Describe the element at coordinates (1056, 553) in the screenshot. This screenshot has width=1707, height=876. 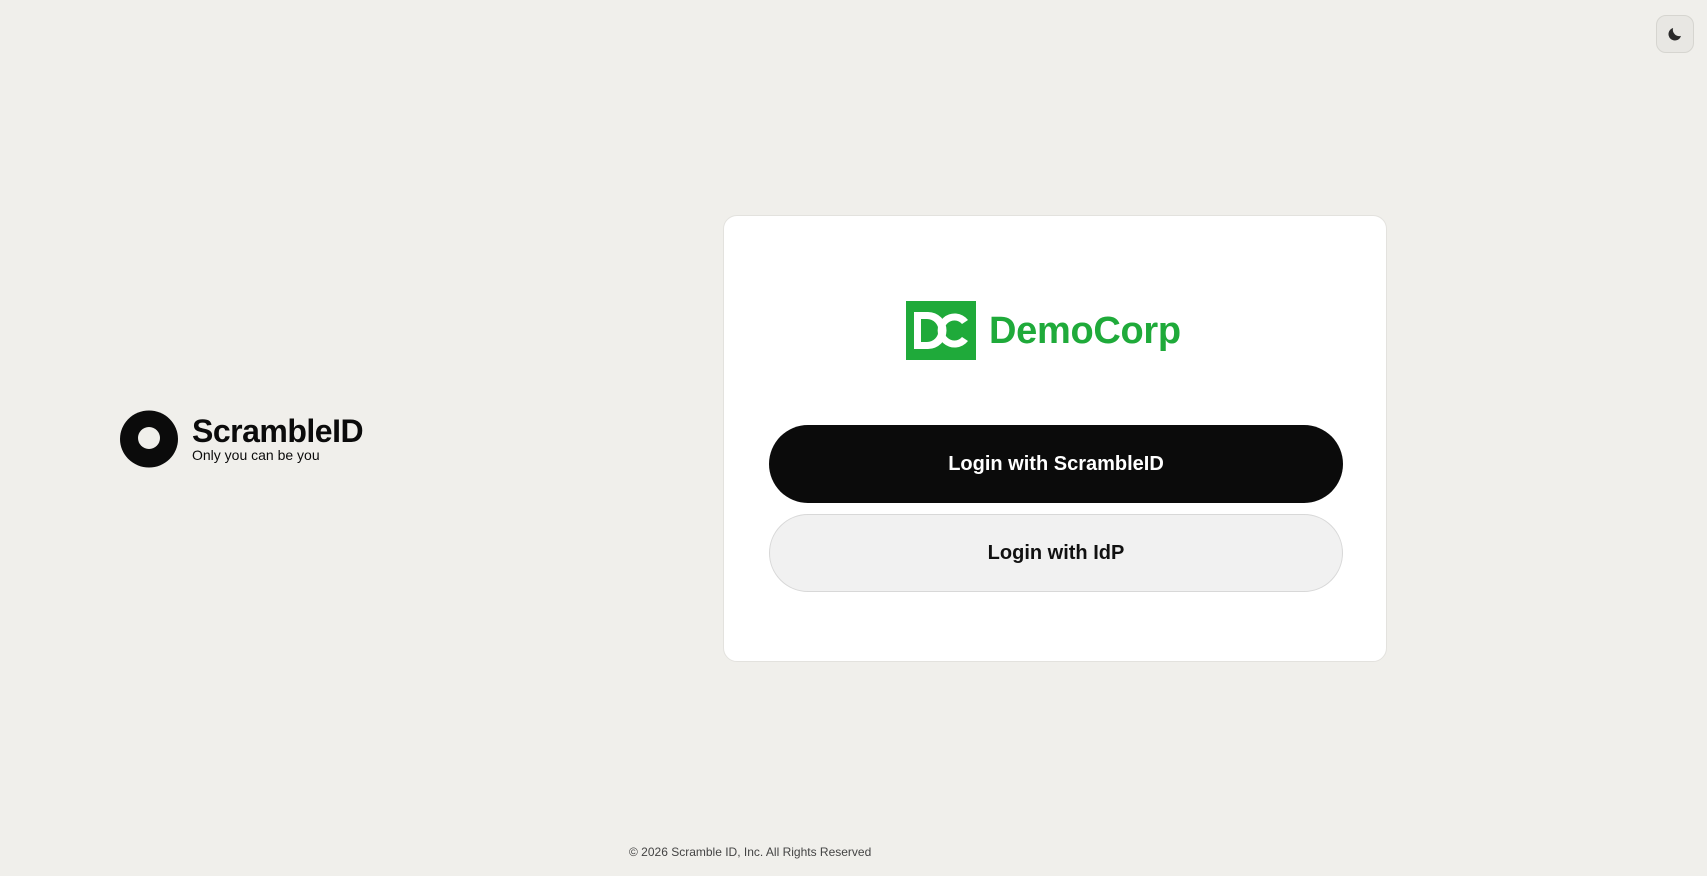
I see `login-idp-button: Login with IdP` at that location.